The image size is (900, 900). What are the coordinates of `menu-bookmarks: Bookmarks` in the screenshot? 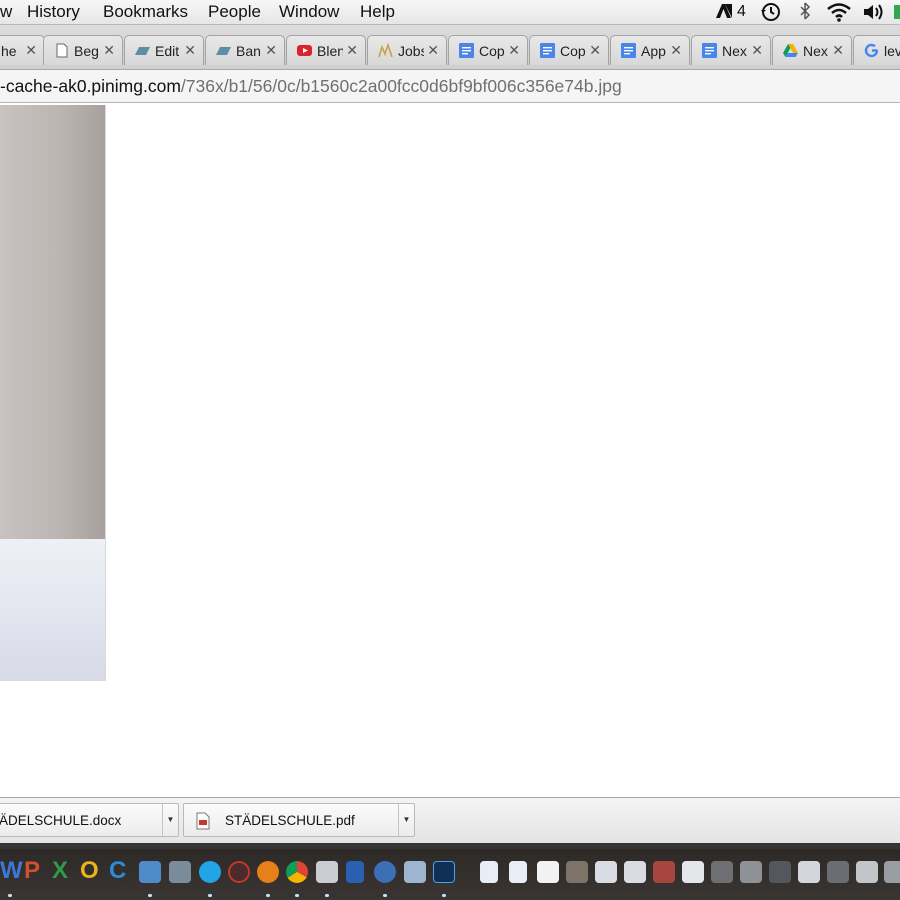 It's located at (145, 12).